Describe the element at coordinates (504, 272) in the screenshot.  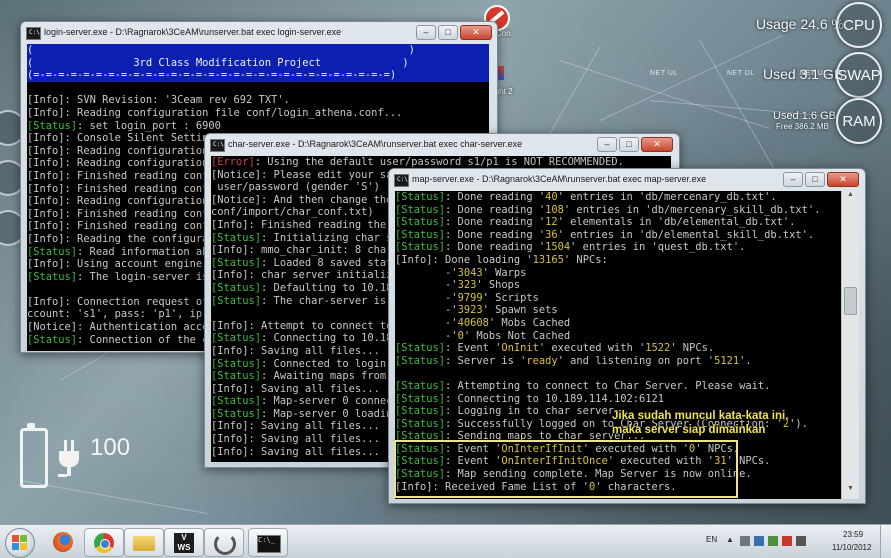
I see `log-text: ' Warps` at that location.